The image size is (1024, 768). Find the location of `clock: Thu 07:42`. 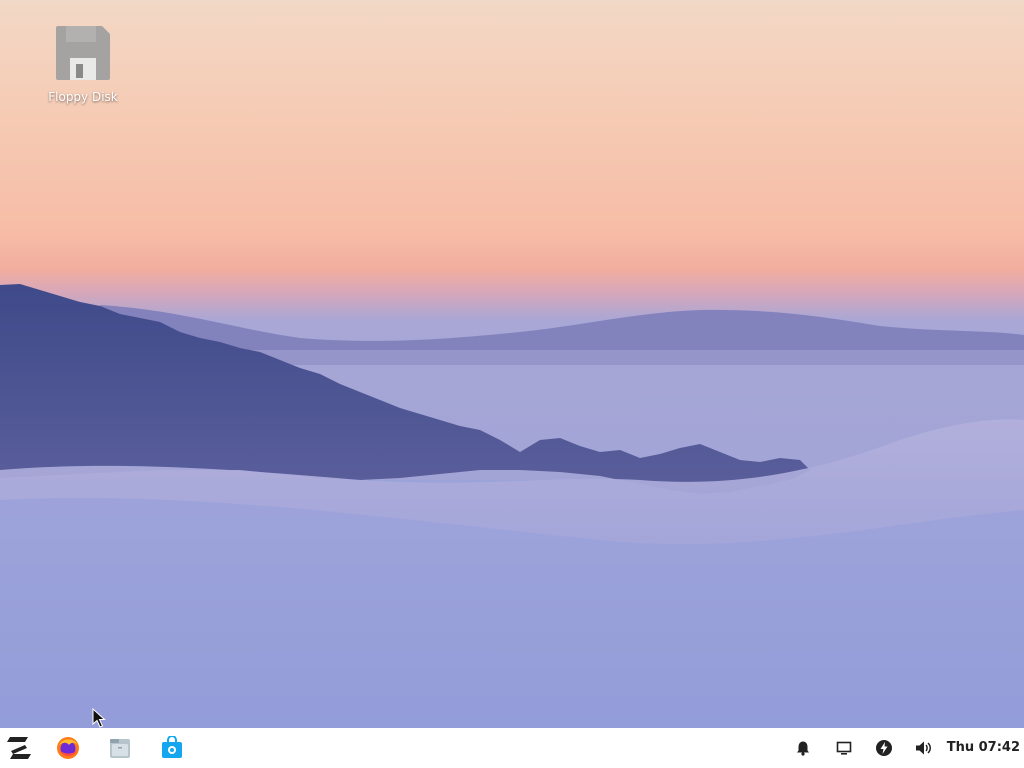

clock: Thu 07:42 is located at coordinates (983, 748).